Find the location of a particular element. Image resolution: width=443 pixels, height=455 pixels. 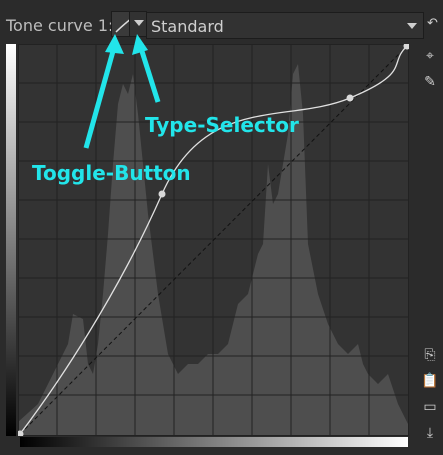

curve-toolbar: Tone curve 1: Standard ↶ is located at coordinates (221, 20).